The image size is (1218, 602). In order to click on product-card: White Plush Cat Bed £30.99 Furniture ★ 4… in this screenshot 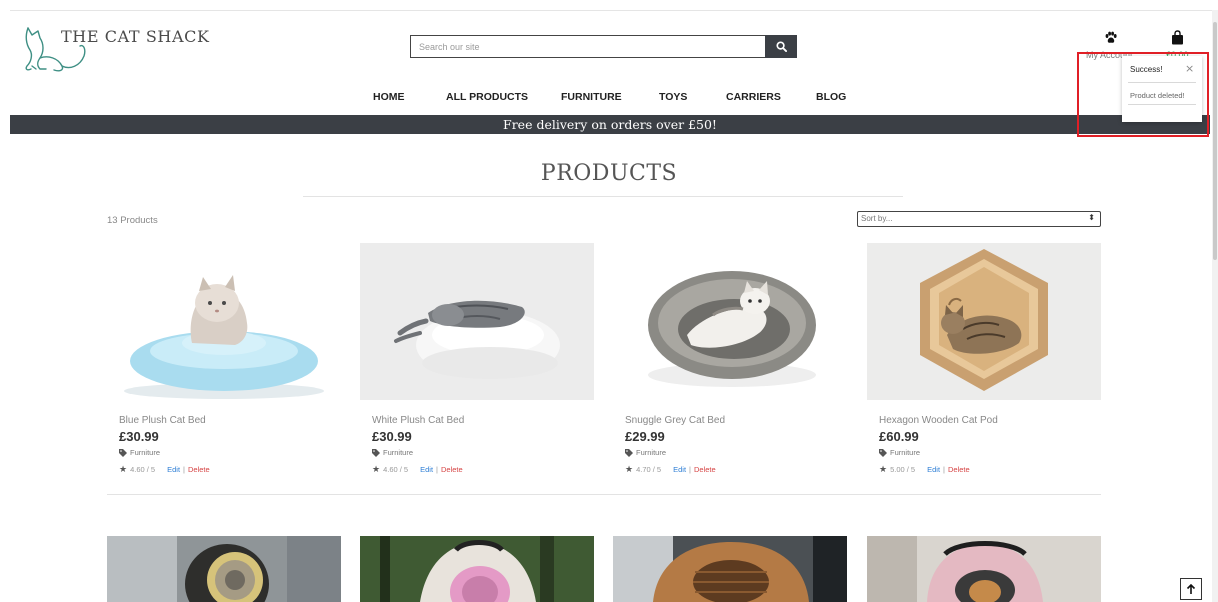, I will do `click(477, 358)`.